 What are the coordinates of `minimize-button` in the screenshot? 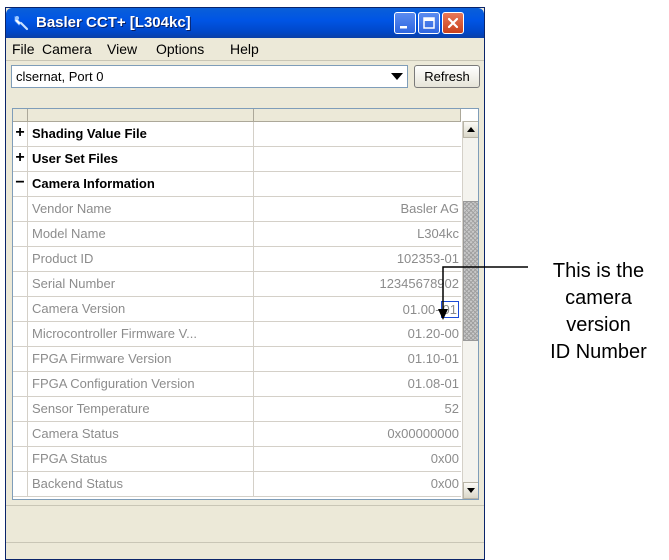 It's located at (405, 23).